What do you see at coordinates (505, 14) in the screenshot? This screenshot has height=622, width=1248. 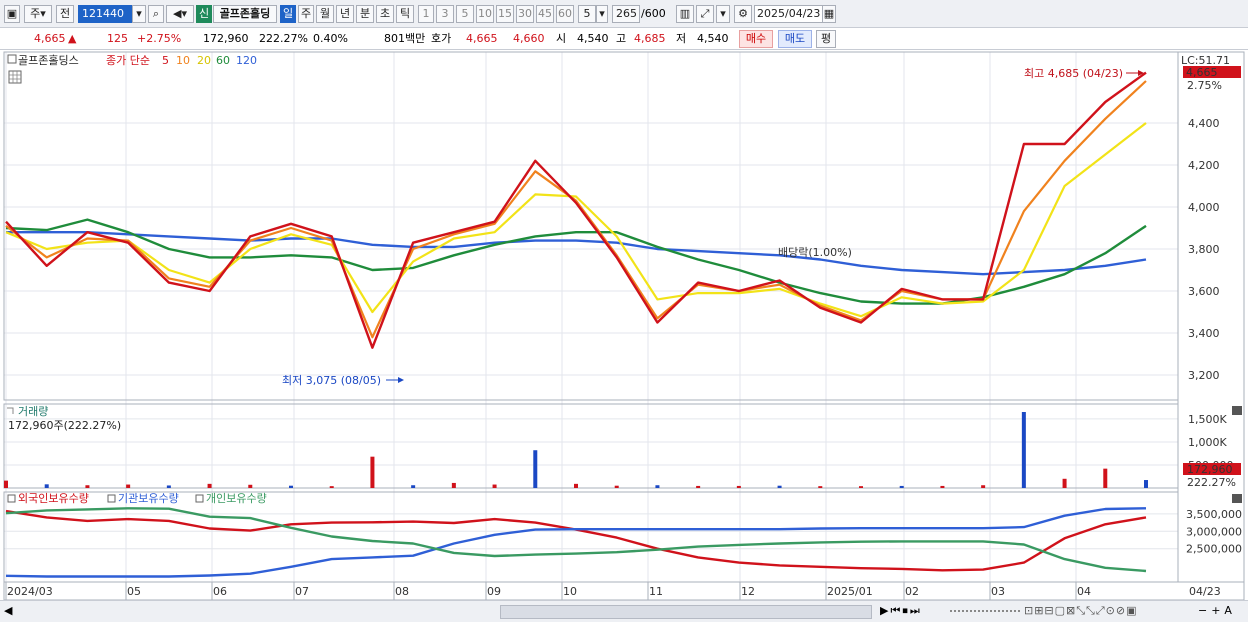 I see `interval-15: 15` at bounding box center [505, 14].